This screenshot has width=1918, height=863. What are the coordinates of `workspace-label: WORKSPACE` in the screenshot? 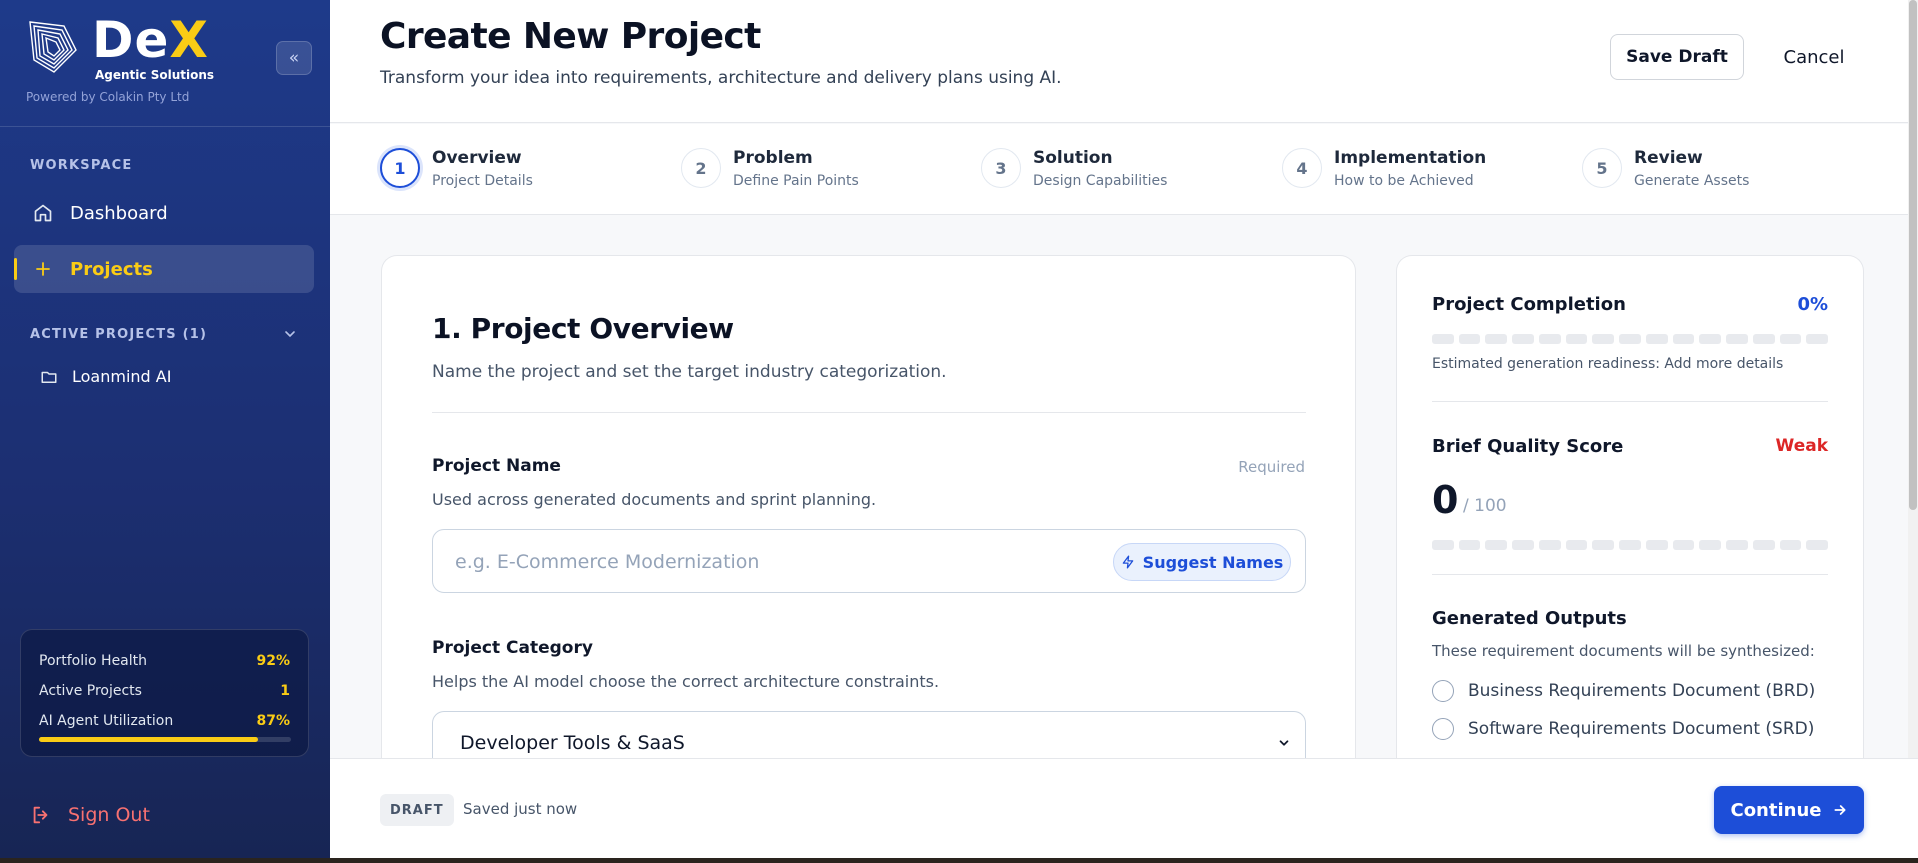 It's located at (81, 165).